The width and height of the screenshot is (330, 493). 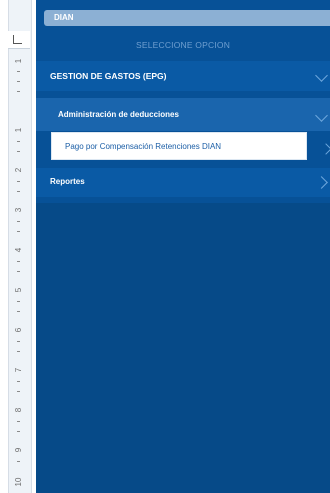 I want to click on menu-item-gestion-label: GESTION DE GASTOS (EPG), so click(x=108, y=76).